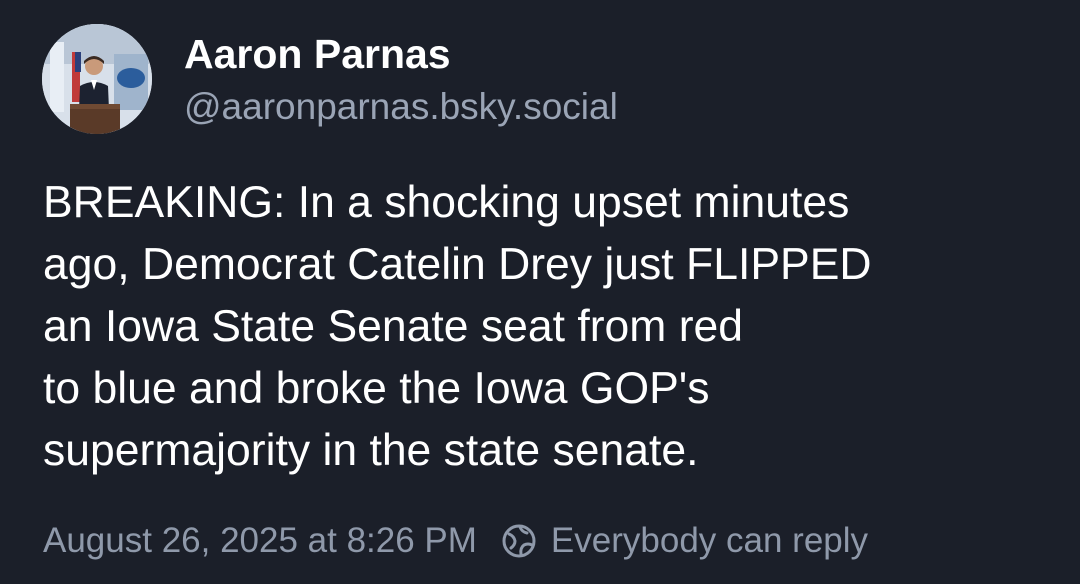 Image resolution: width=1080 pixels, height=584 pixels. I want to click on reply-setting-label: Everybody can reply, so click(709, 540).